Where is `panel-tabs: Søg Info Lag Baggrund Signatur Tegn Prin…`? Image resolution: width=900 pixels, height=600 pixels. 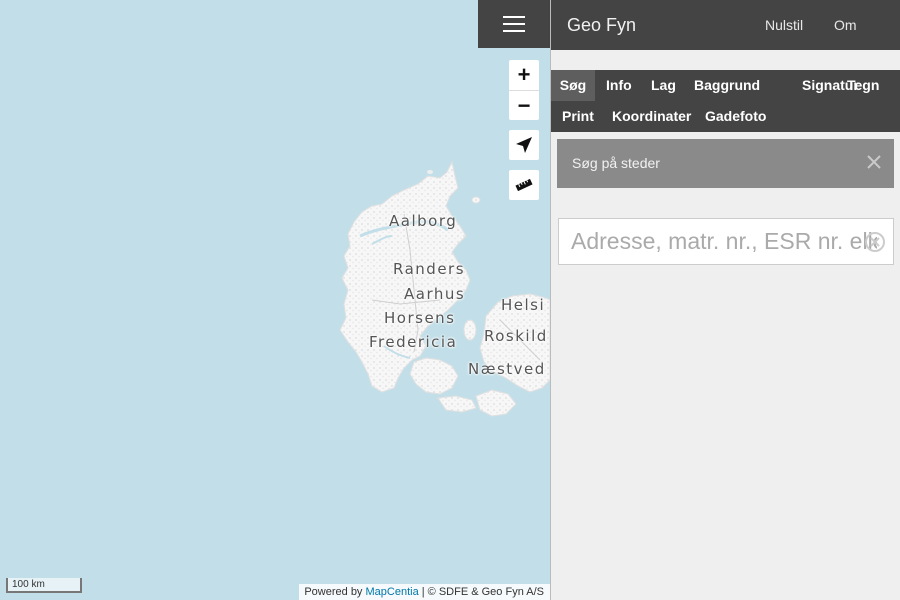 panel-tabs: Søg Info Lag Baggrund Signatur Tegn Prin… is located at coordinates (725, 101).